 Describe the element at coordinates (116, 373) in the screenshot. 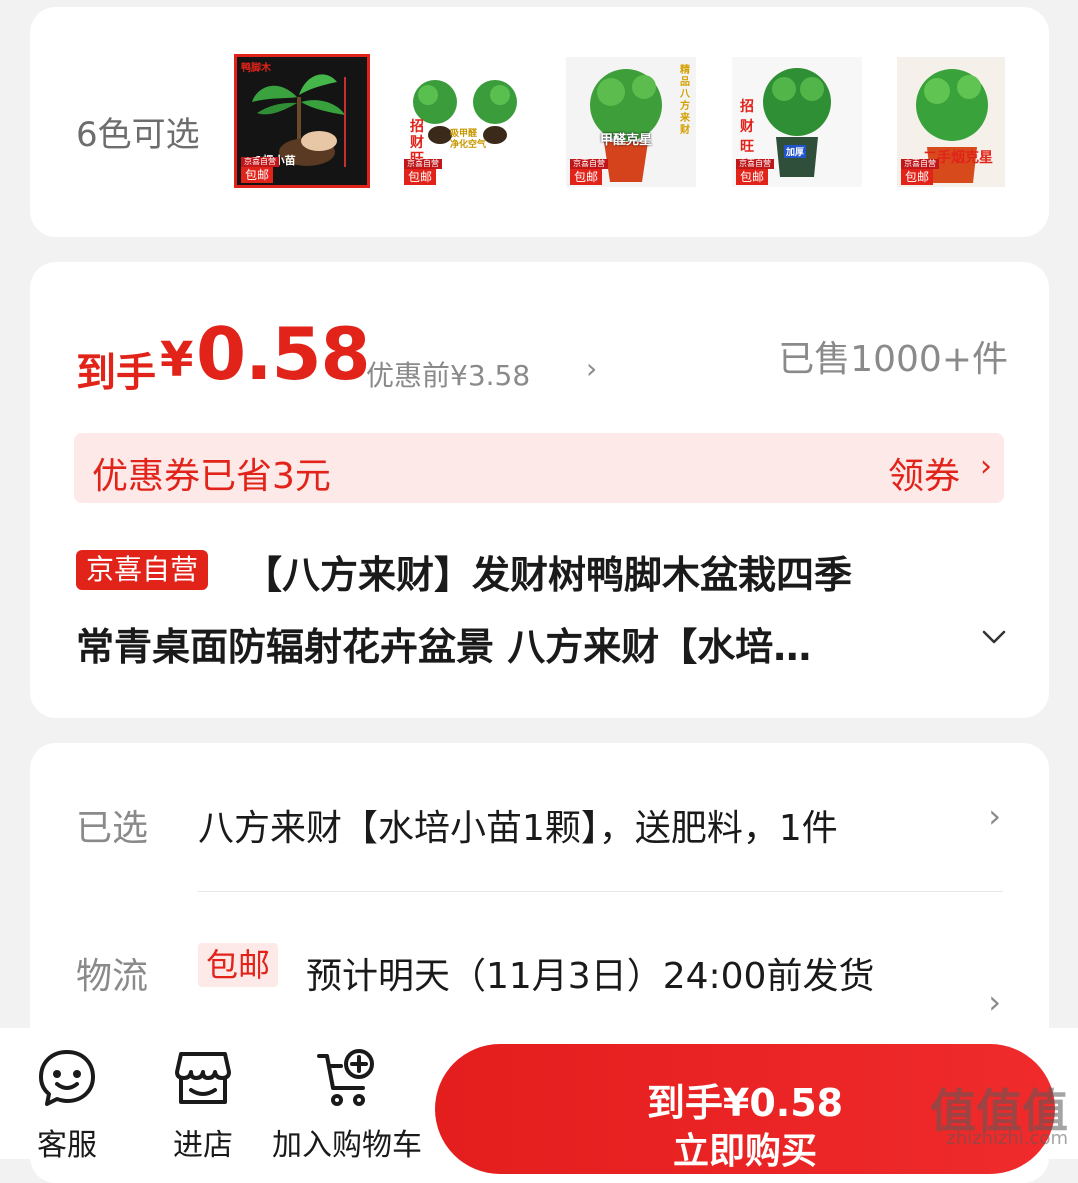

I see `arrive-price-label: 到手` at that location.